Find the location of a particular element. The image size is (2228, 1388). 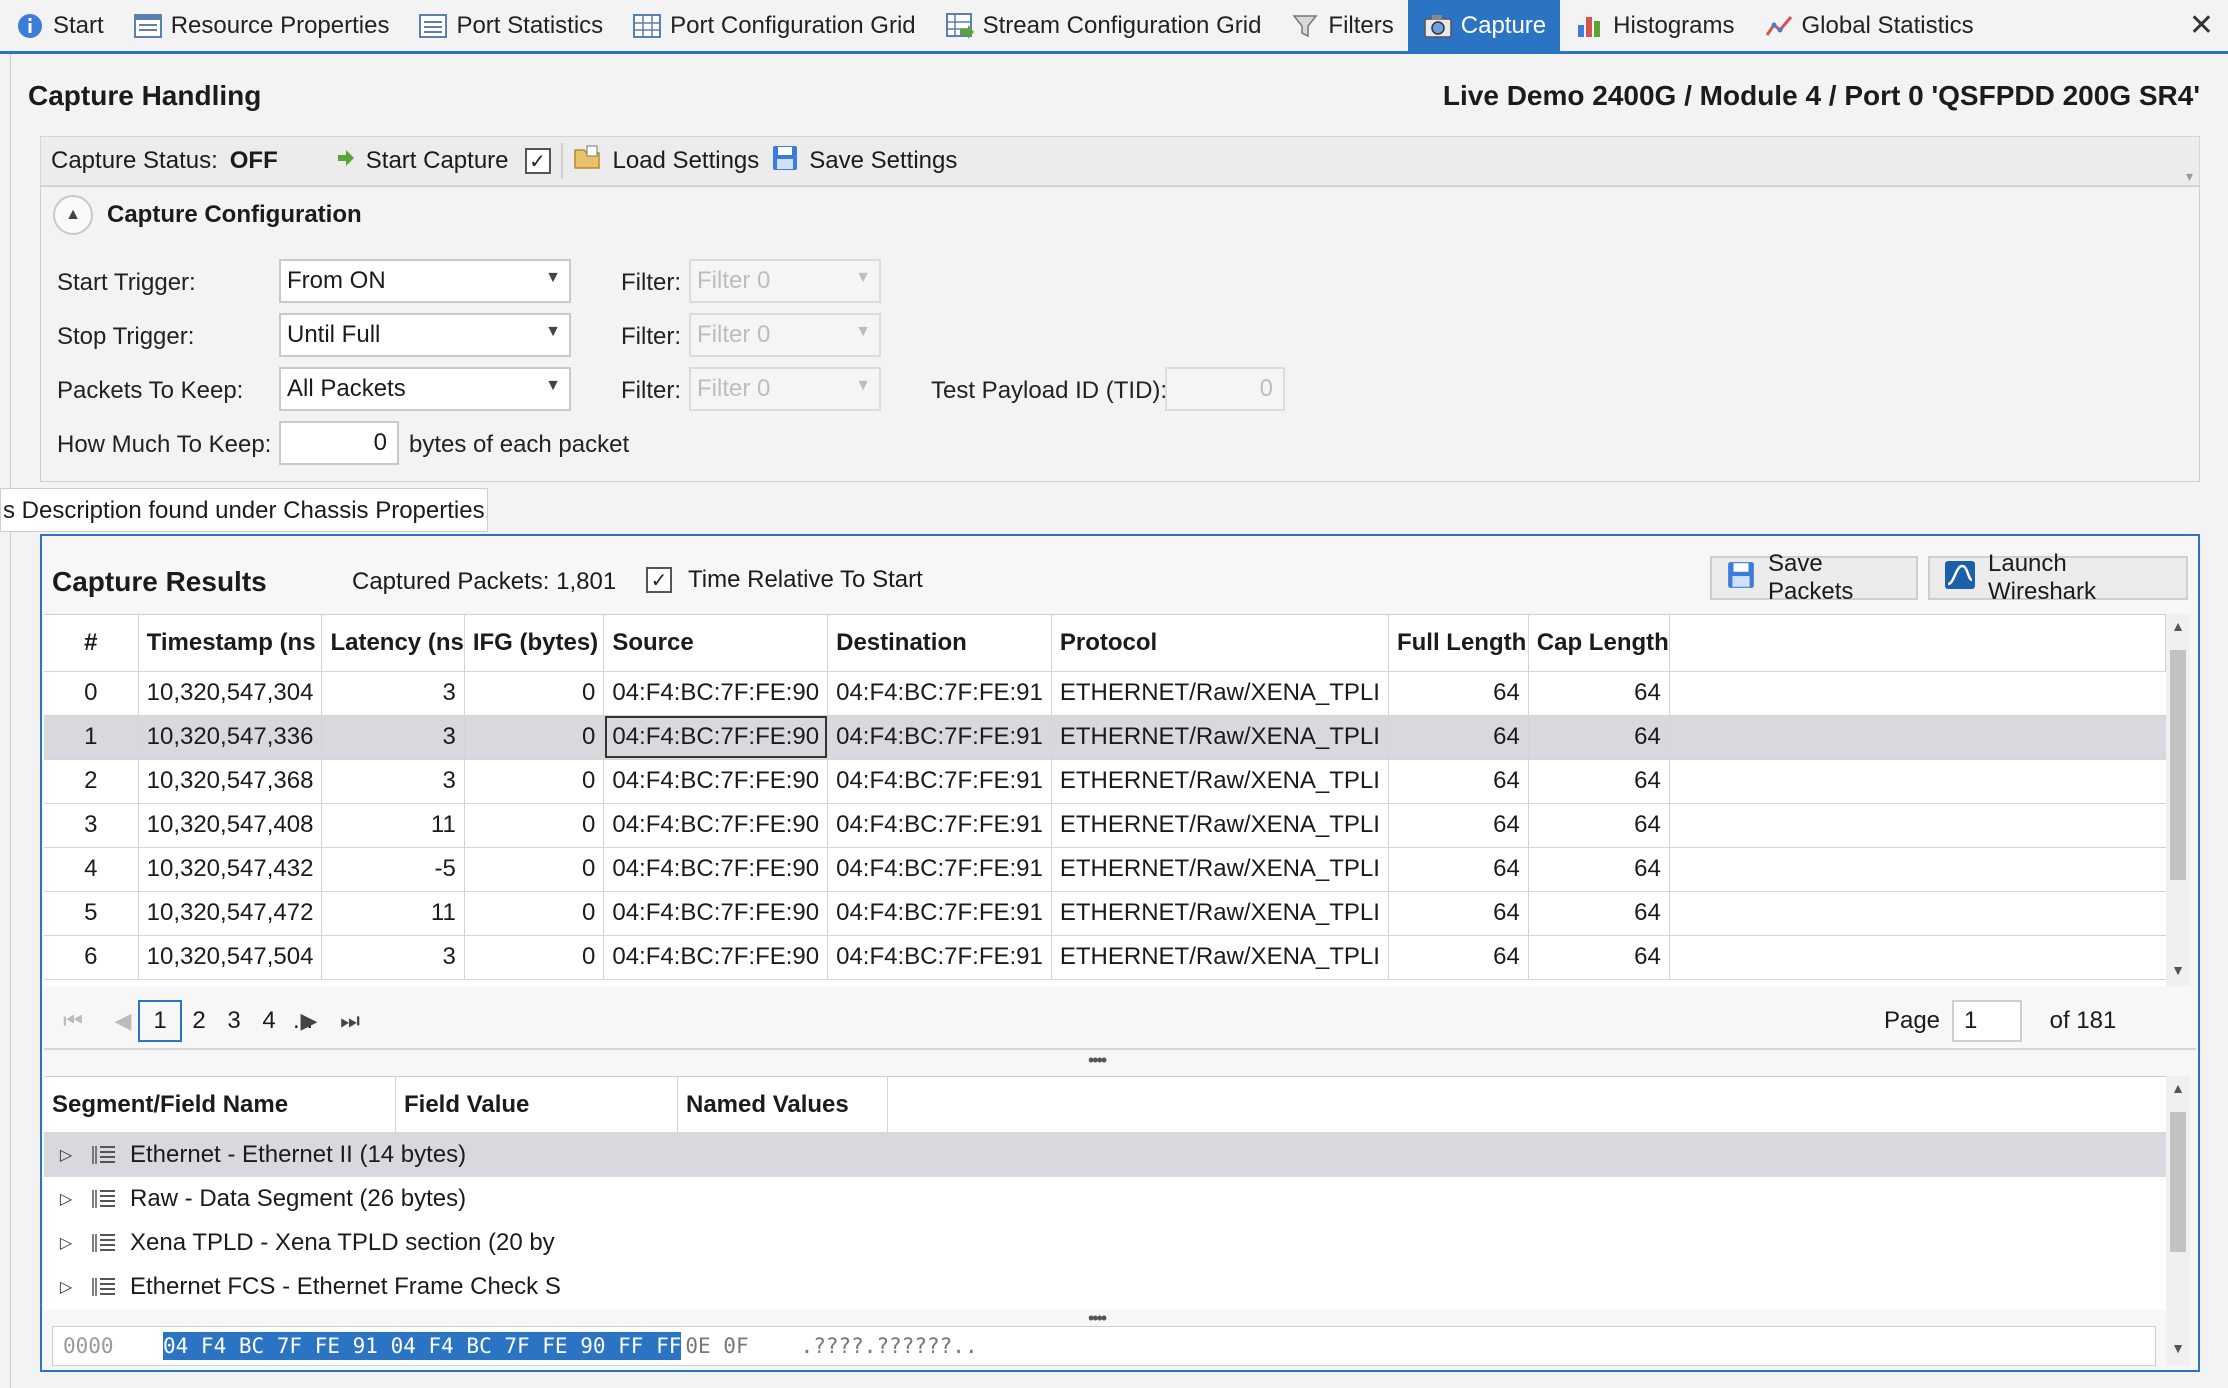

collapse-icon: ▲ is located at coordinates (73, 215).